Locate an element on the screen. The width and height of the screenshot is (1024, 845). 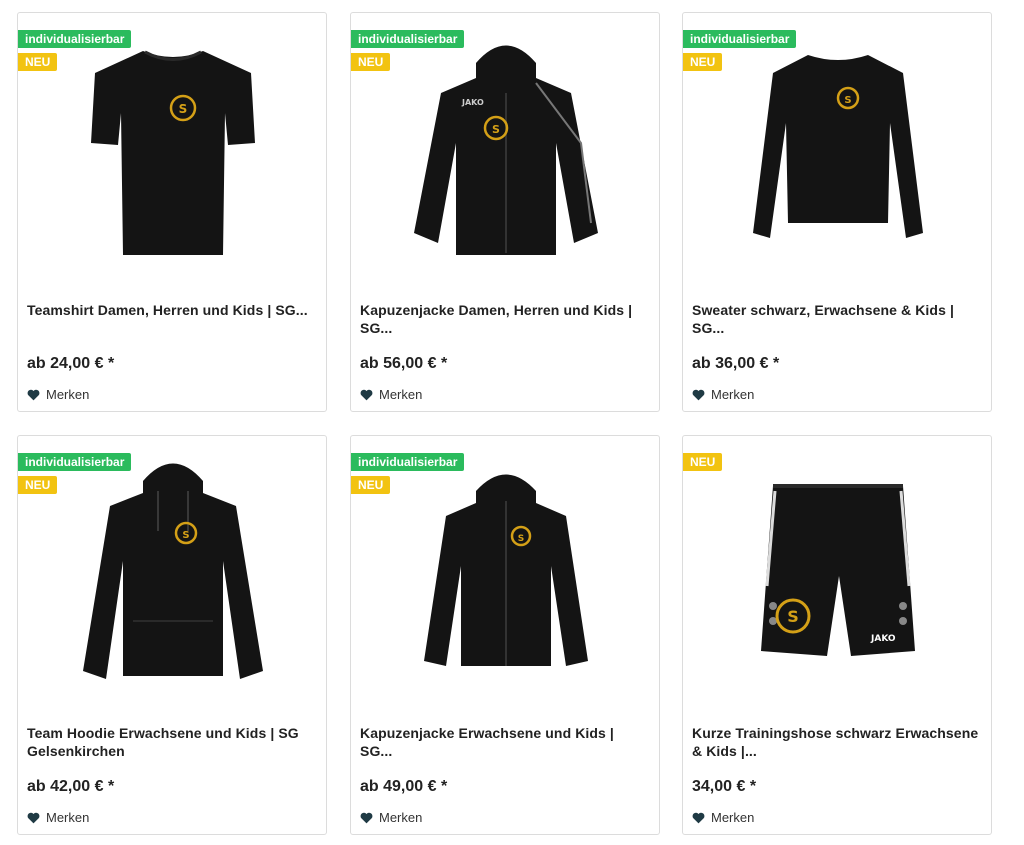
product-price: ab 36,00 € * is located at coordinates (736, 363).